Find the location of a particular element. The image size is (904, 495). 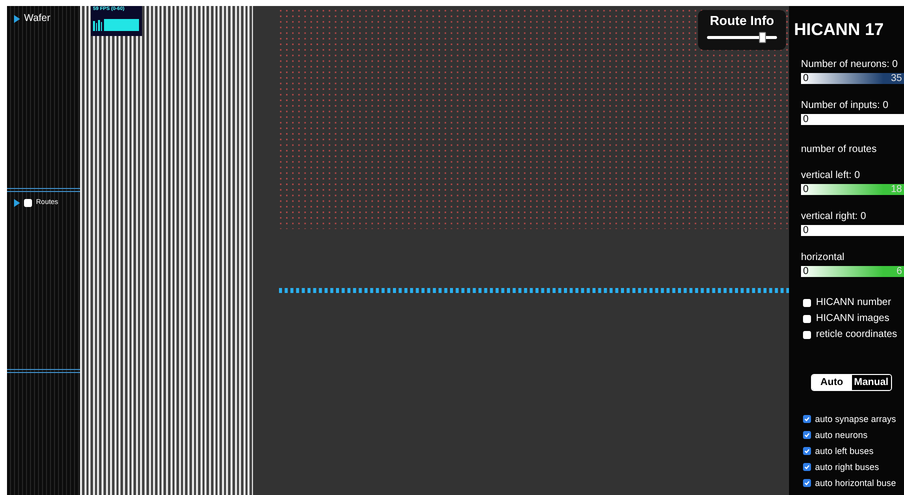

option-label: HICANN images is located at coordinates (853, 319).